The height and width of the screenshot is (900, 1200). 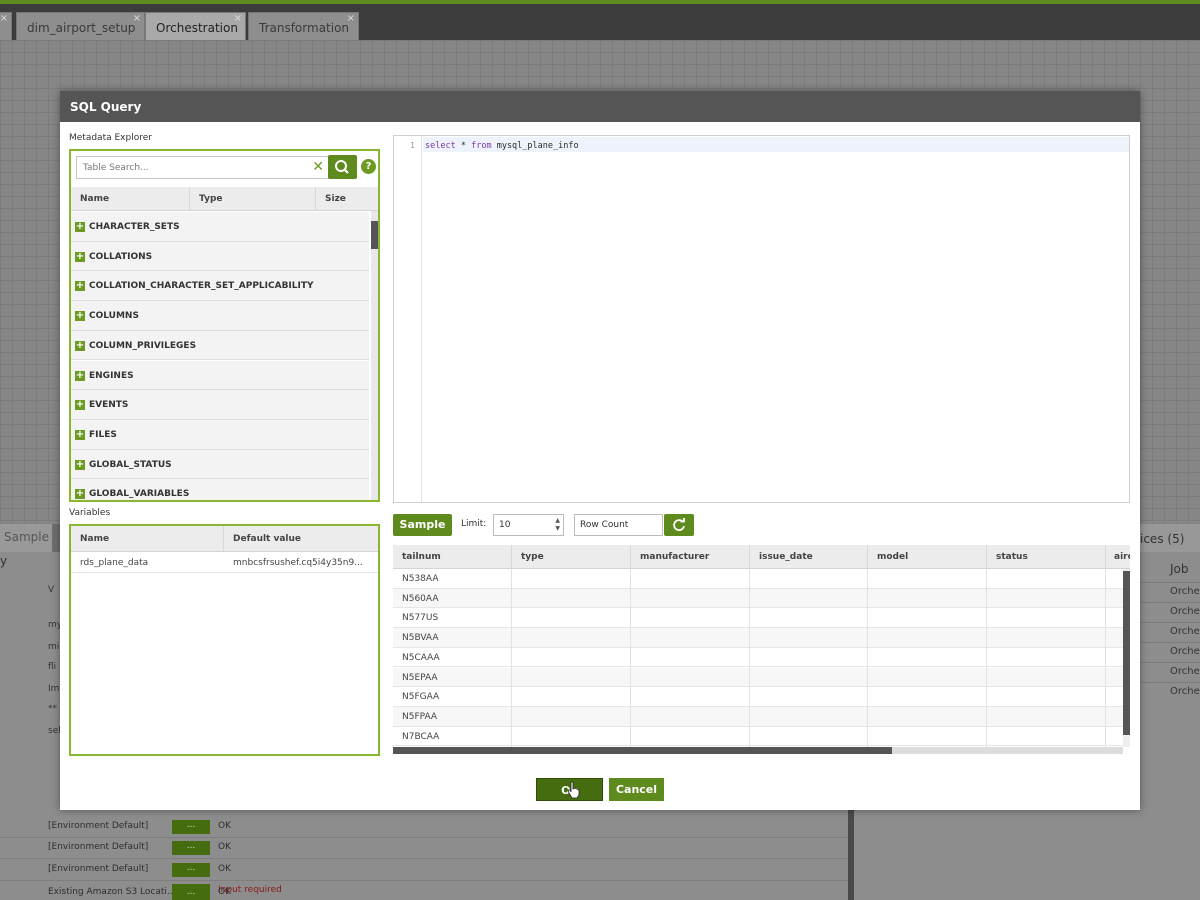 What do you see at coordinates (636, 789) in the screenshot?
I see `cancel-button: Cancel` at bounding box center [636, 789].